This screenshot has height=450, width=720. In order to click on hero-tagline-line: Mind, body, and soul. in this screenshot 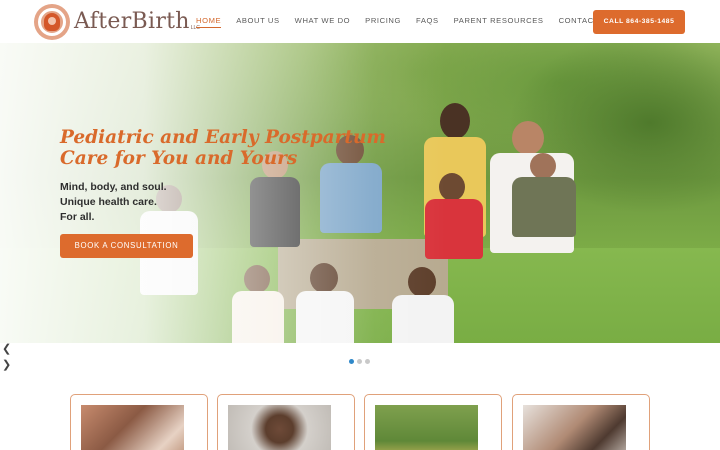, I will do `click(113, 187)`.